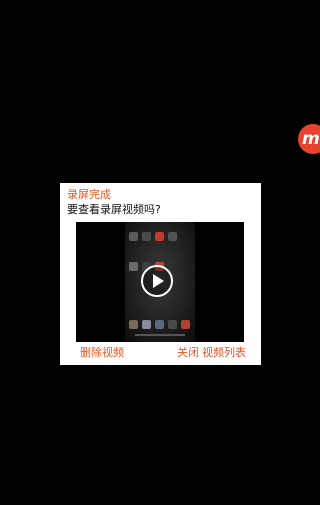  I want to click on play-button, so click(157, 281).